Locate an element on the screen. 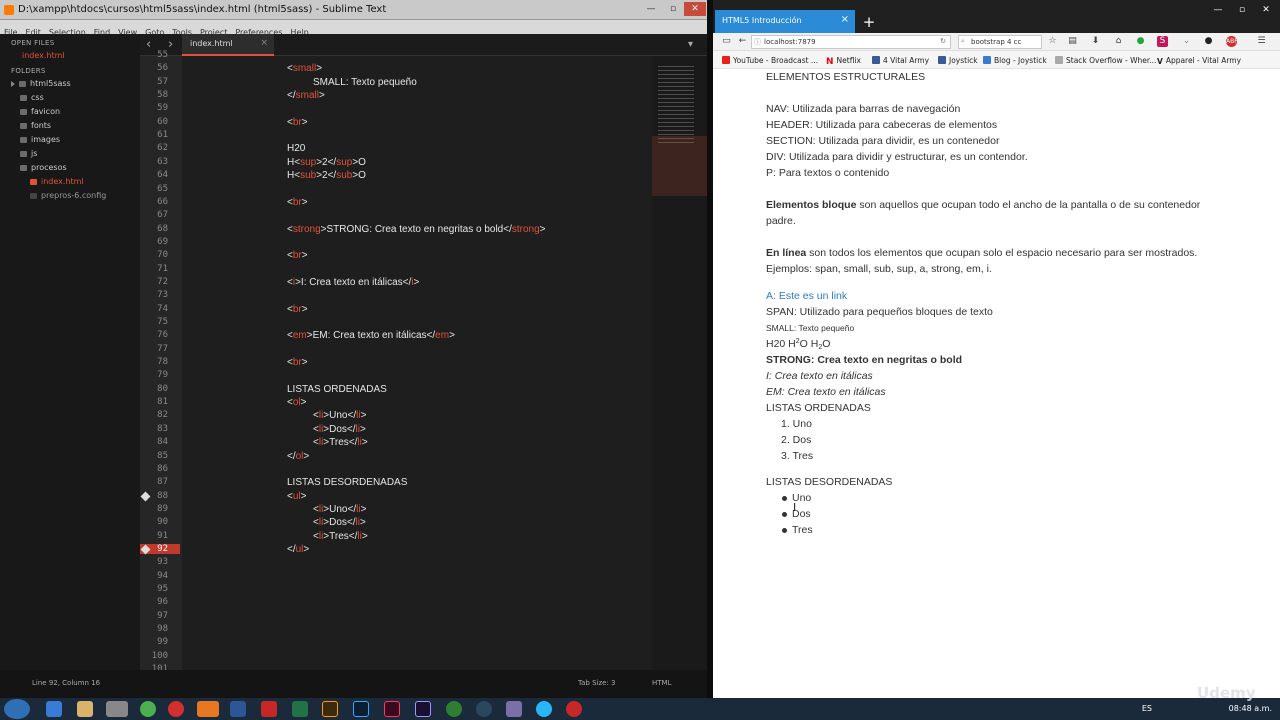  dropdown-icon: ⌄ is located at coordinates (1186, 41).